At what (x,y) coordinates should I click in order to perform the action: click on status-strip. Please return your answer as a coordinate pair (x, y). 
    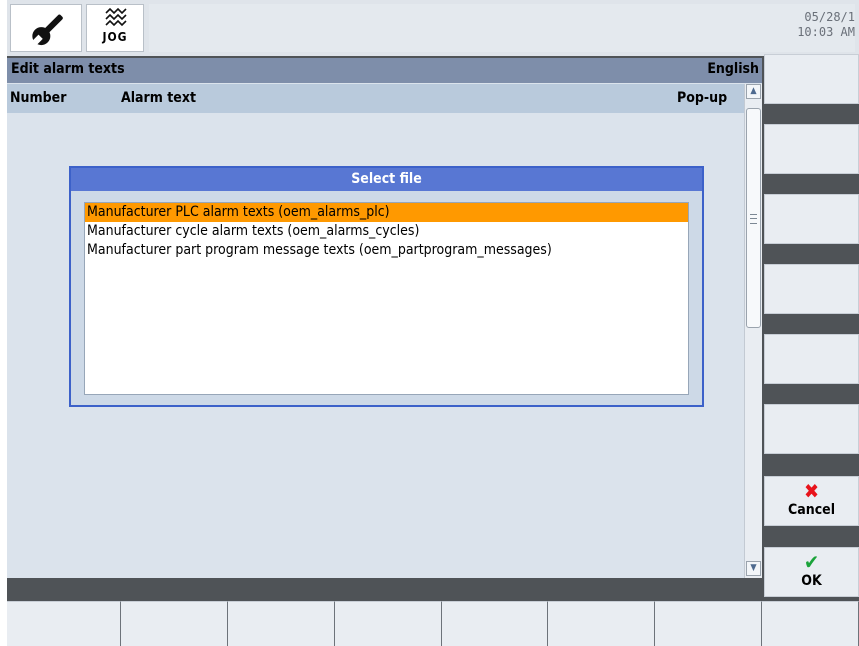
    Looking at the image, I should click on (384, 589).